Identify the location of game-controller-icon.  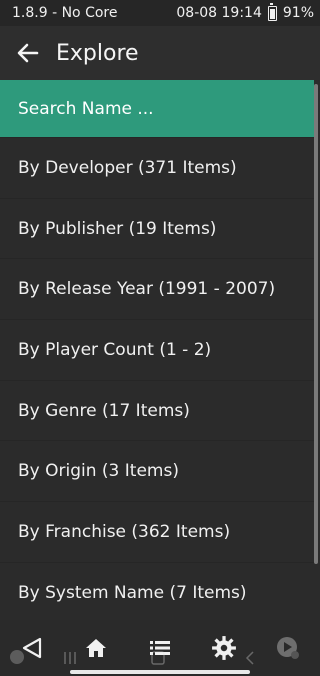
(17, 659).